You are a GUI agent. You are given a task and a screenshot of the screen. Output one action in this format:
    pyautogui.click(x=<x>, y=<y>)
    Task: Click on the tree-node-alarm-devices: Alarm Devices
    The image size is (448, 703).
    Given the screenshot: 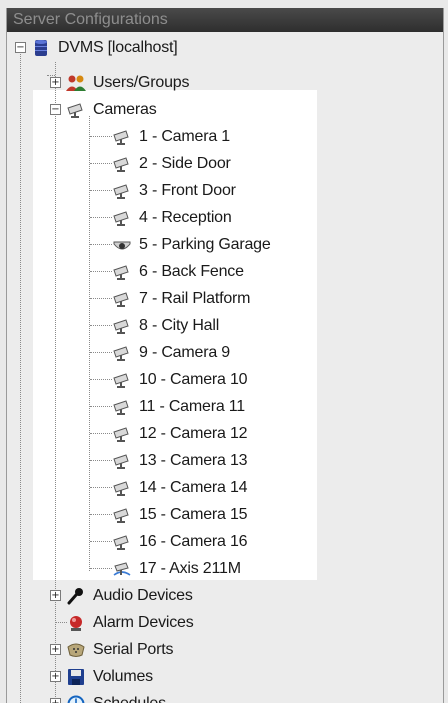 What is the action you would take?
    pyautogui.click(x=129, y=622)
    